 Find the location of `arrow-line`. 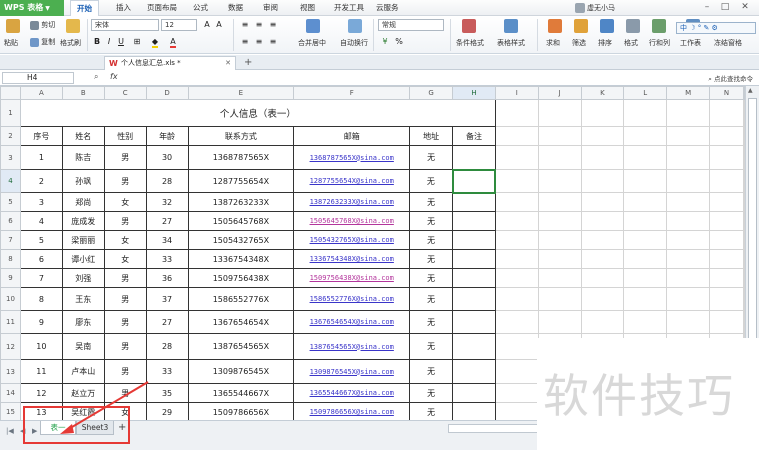

arrow-line is located at coordinates (107, 406).